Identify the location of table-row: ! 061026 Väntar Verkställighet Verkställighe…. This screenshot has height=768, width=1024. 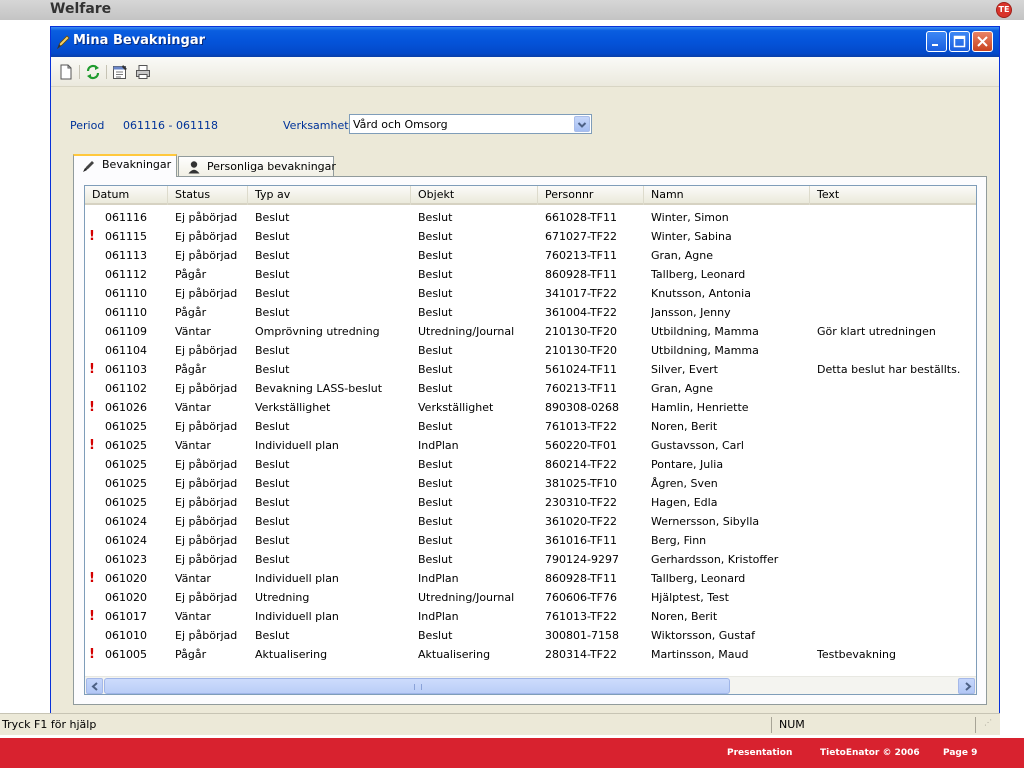
(530, 407).